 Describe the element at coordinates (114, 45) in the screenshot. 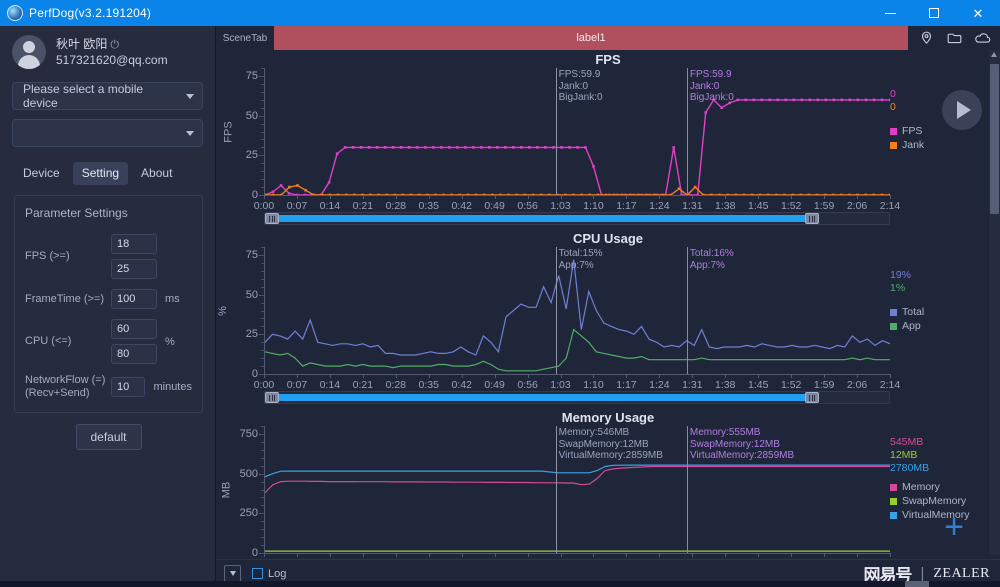

I see `power-icon: ⏻` at that location.